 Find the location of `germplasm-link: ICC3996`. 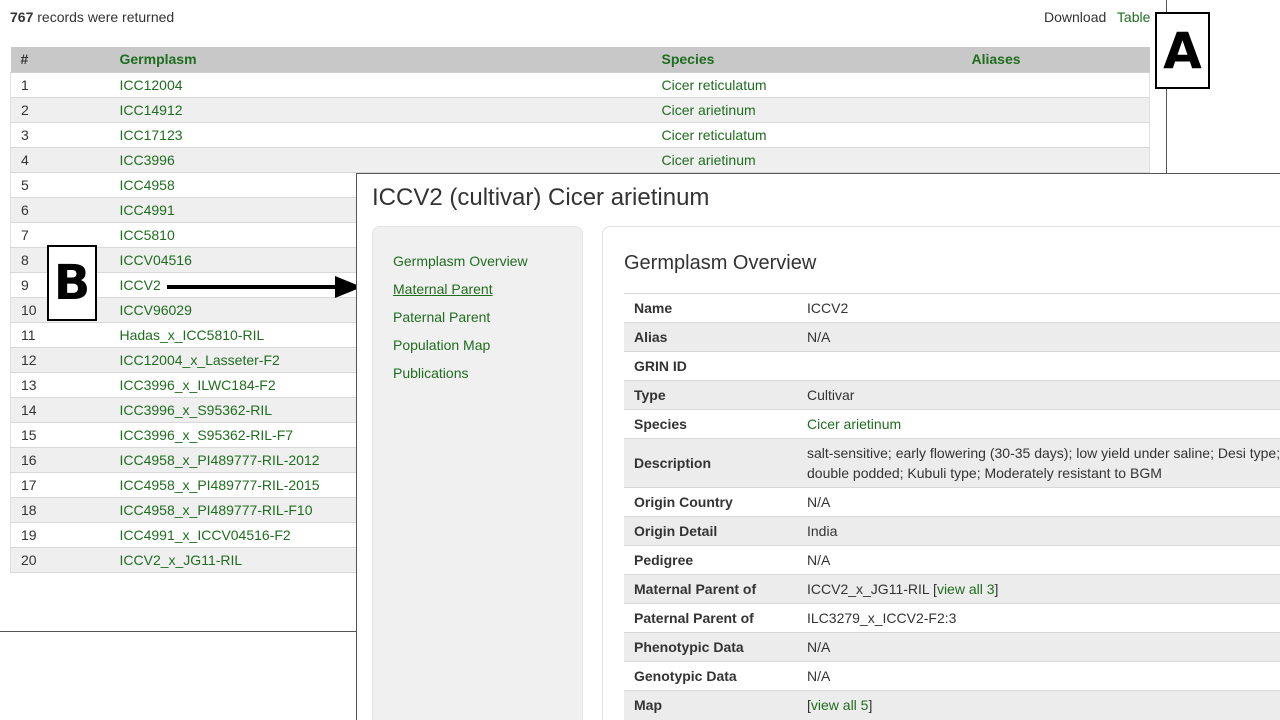

germplasm-link: ICC3996 is located at coordinates (380, 160).